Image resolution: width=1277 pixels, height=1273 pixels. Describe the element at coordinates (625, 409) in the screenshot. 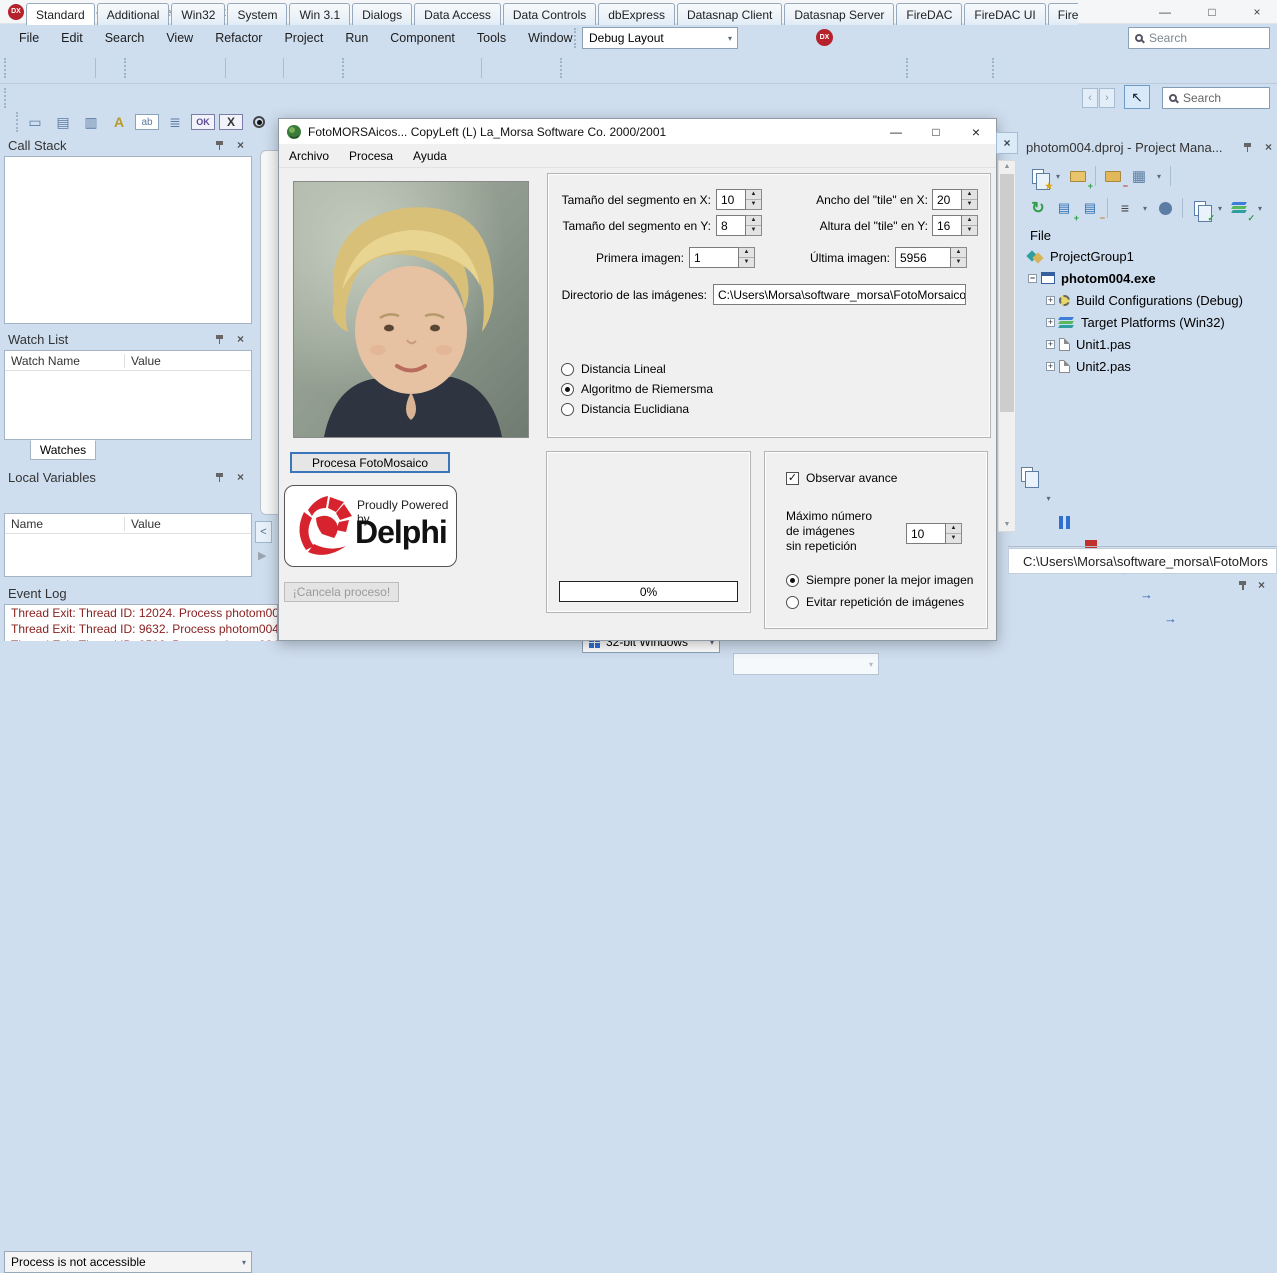

I see `radio-distancia-euclidiana: Distancia Euclidiana` at that location.